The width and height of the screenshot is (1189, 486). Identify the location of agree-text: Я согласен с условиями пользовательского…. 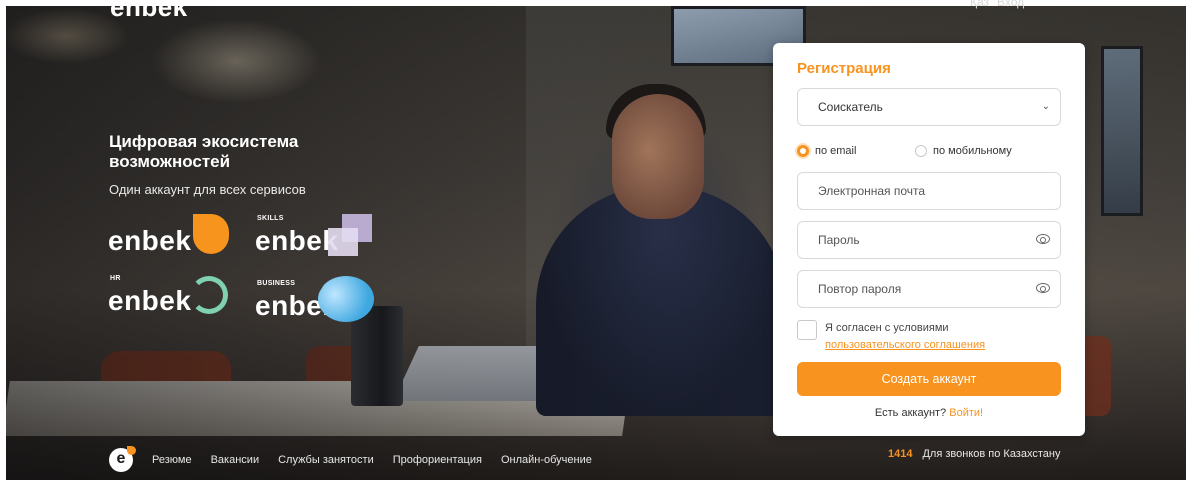
(905, 337).